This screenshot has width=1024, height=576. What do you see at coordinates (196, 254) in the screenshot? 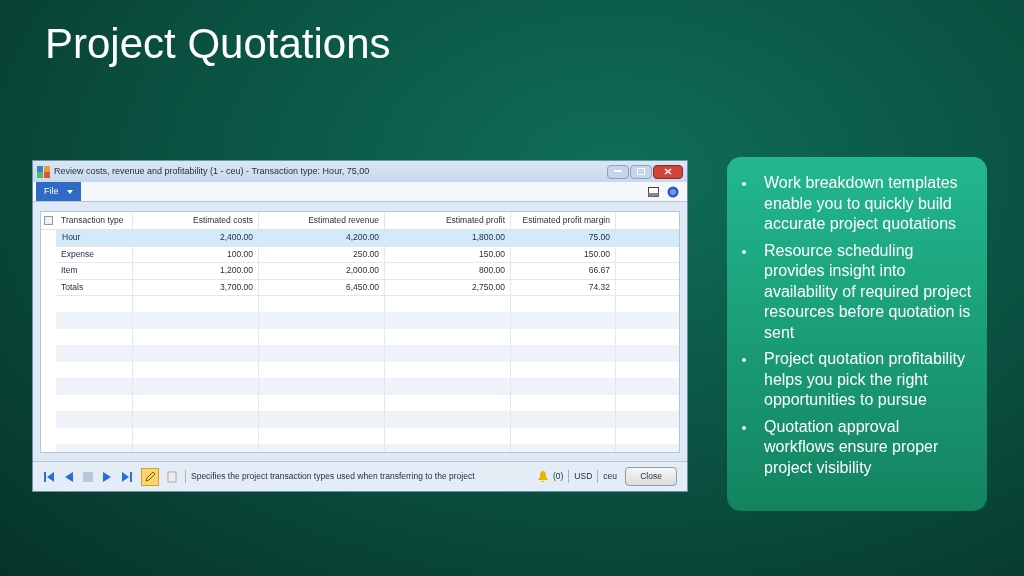
I see `table-cell: 100.00` at bounding box center [196, 254].